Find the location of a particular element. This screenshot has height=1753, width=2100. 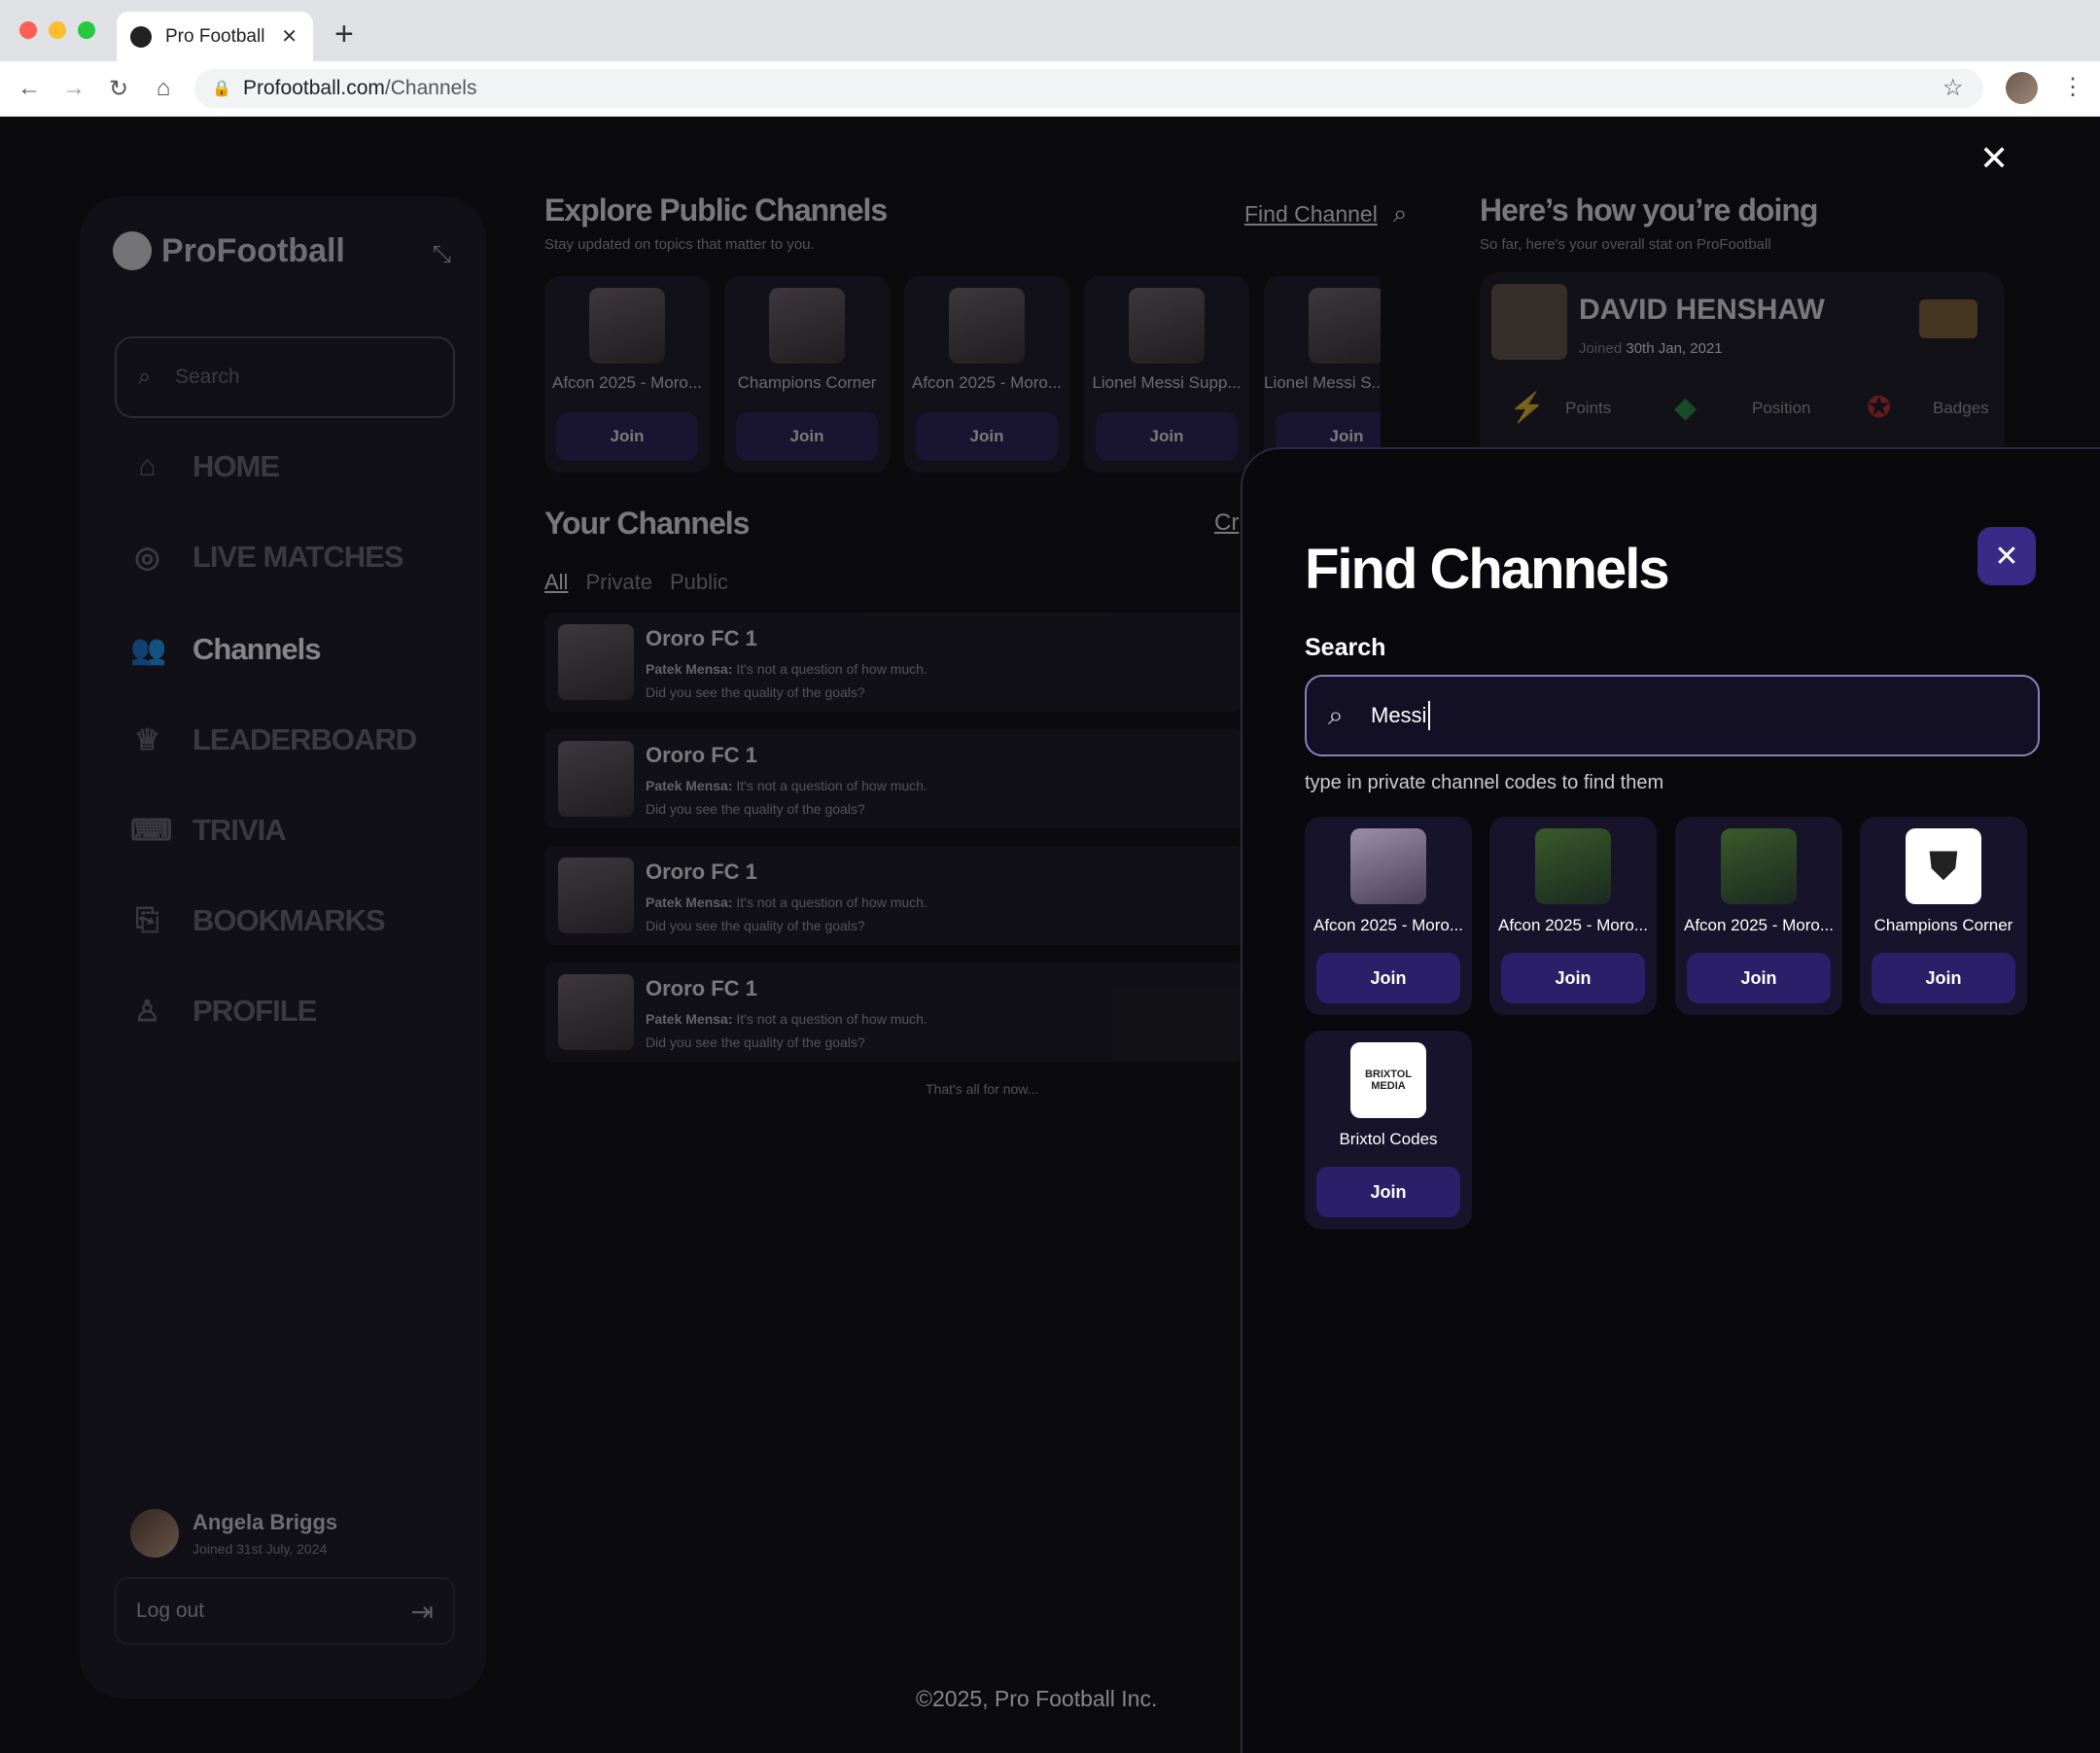

user-joined: Joined 31st July, 2024 is located at coordinates (260, 1549).